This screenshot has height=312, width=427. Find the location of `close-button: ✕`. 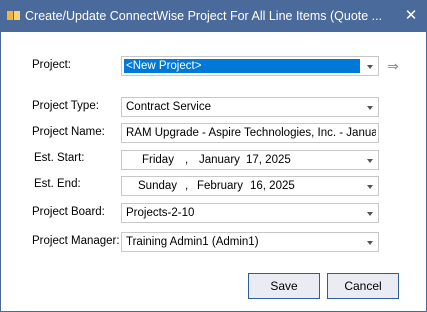

close-button: ✕ is located at coordinates (411, 16).